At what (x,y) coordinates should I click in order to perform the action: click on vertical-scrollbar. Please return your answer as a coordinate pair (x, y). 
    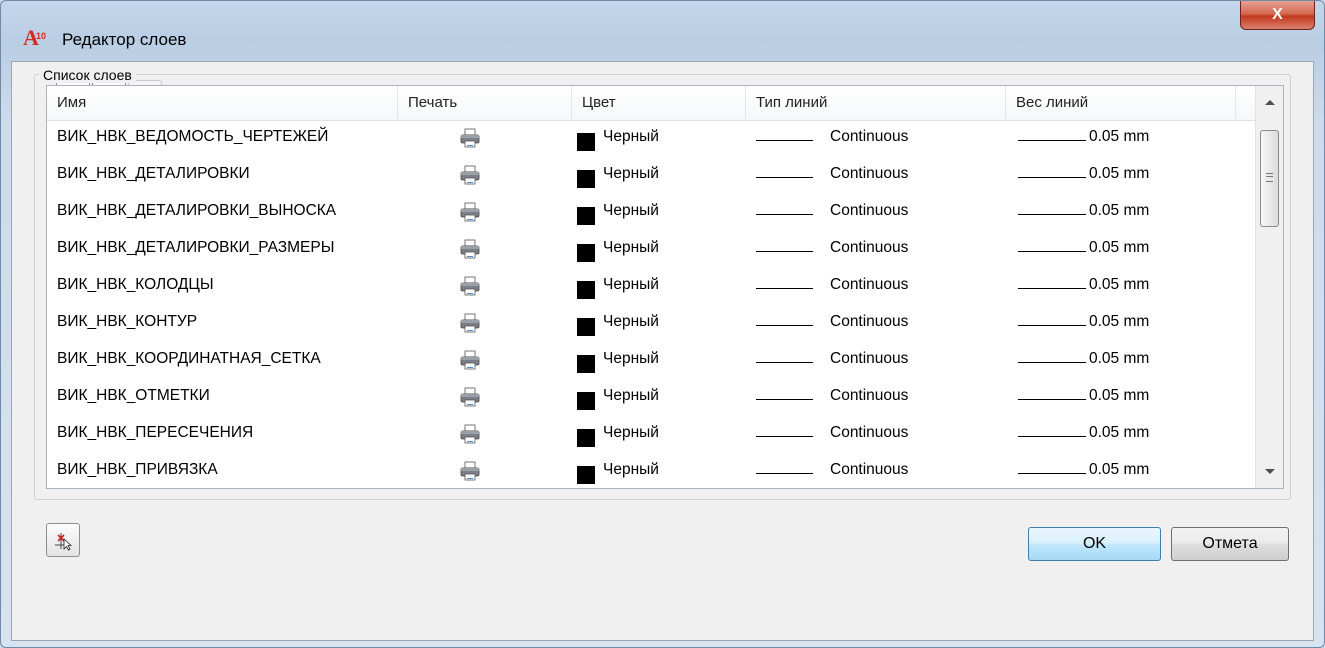
    Looking at the image, I should click on (1269, 287).